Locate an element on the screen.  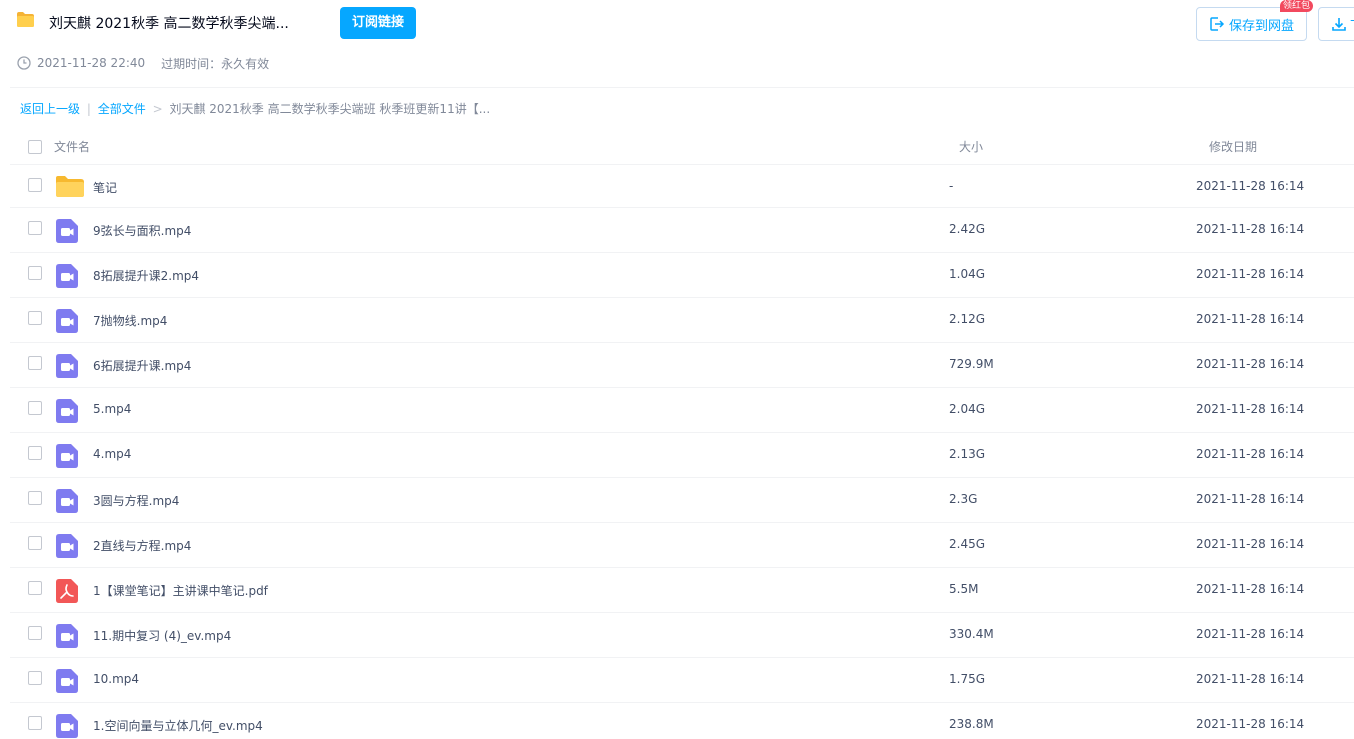
file-row: 11.期中复习 (4)_ev.mp4 330.4M 2021-11-28 16:14 is located at coordinates (682, 635).